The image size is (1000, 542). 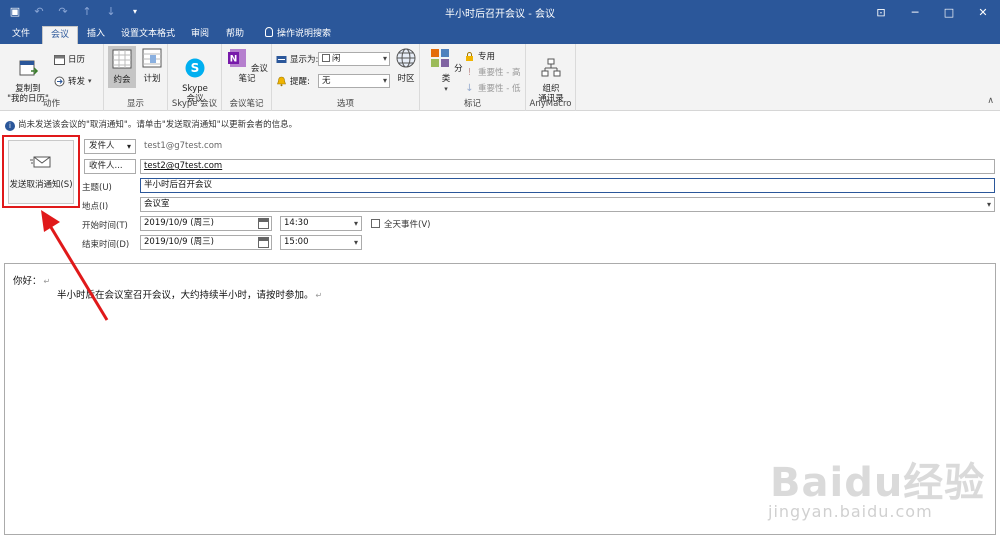 I want to click on time-zones-button: 时区, so click(x=406, y=65).